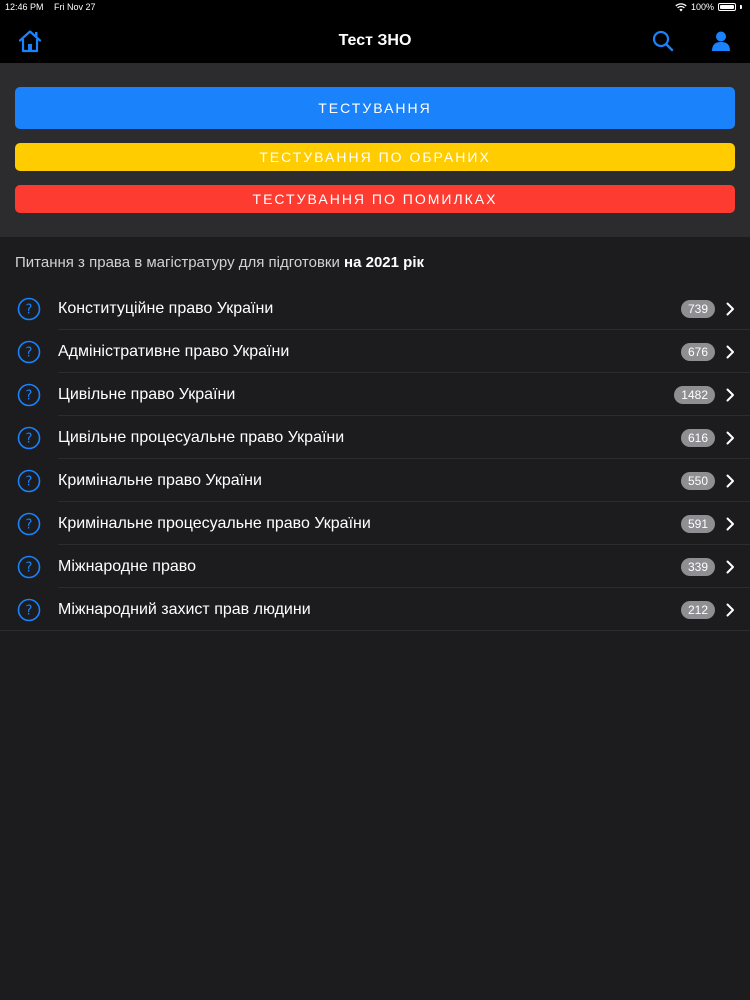  I want to click on testing-errors-button: ТЕСТУВАННЯ ПО ПОМИЛКАХ, so click(375, 199).